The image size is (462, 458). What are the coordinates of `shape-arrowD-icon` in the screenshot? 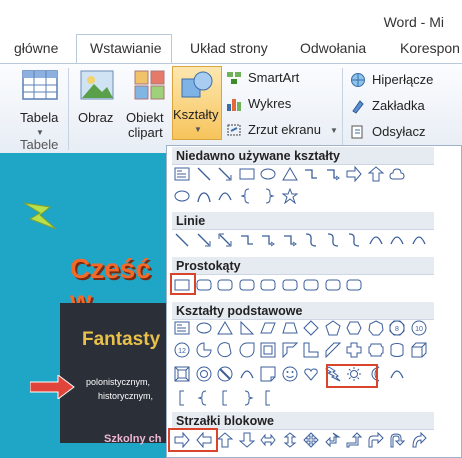 It's located at (246, 440).